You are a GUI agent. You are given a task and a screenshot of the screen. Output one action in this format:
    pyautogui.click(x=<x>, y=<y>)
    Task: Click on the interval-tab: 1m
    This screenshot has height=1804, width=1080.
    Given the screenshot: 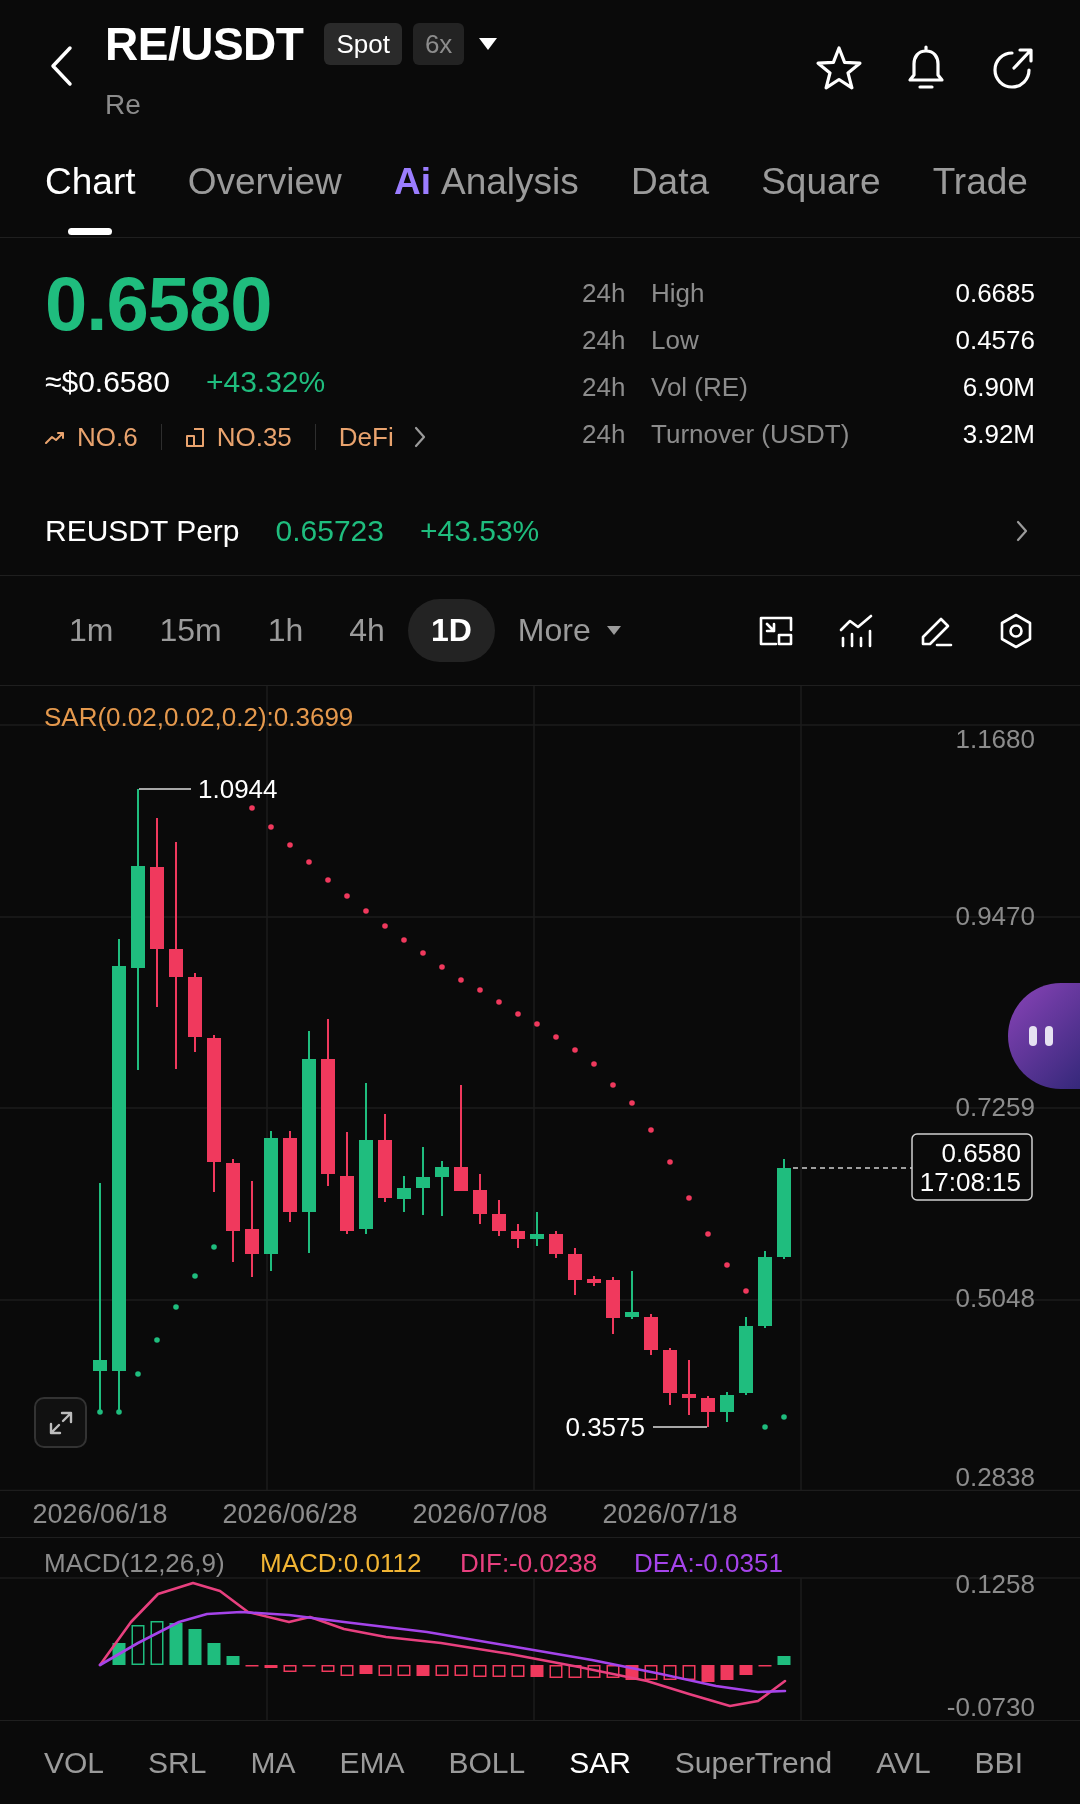 What is the action you would take?
    pyautogui.click(x=91, y=630)
    